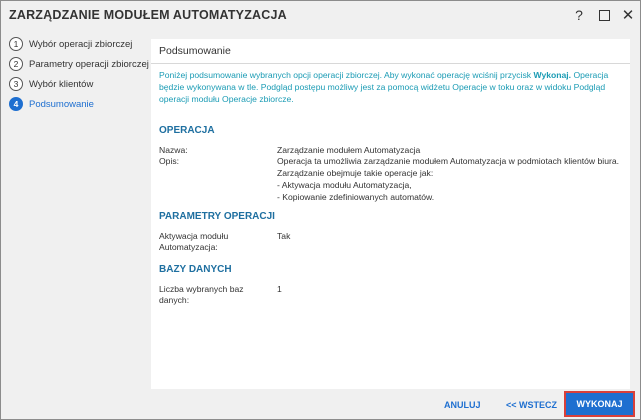 The height and width of the screenshot is (420, 641). I want to click on step-3: 3 Wybór klientów, so click(51, 84).